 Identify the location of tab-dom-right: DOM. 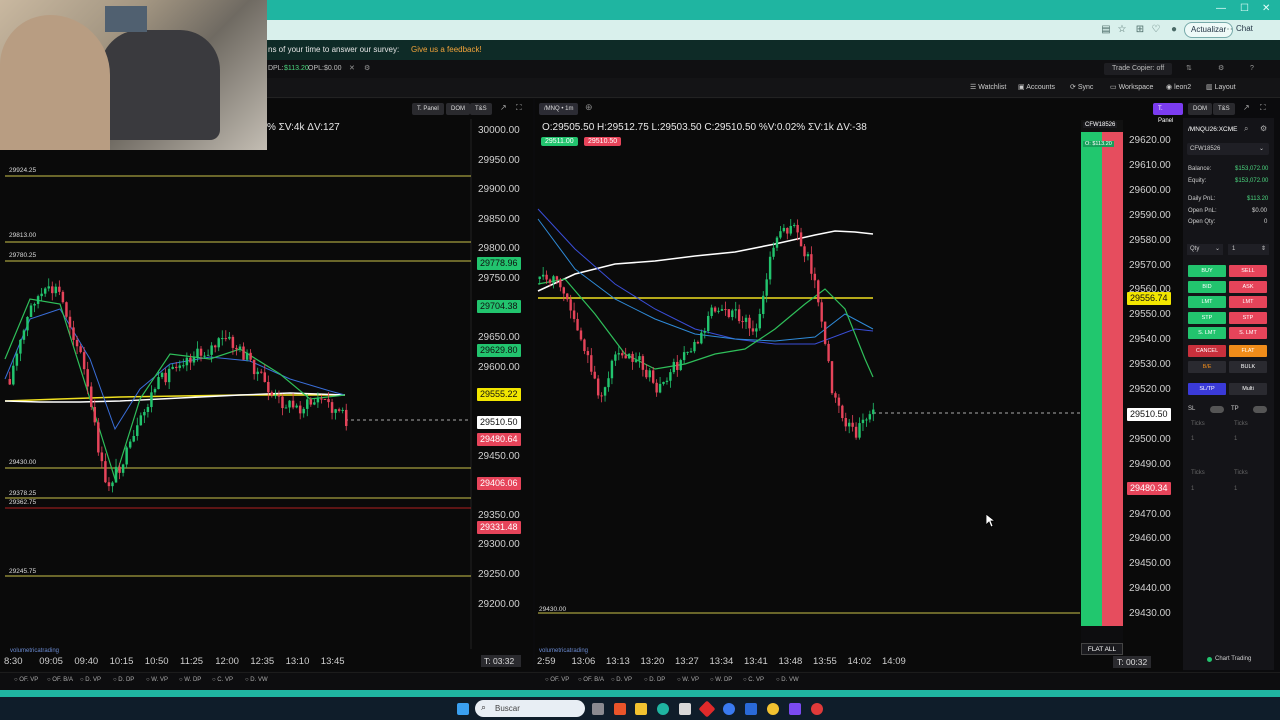
(1200, 109).